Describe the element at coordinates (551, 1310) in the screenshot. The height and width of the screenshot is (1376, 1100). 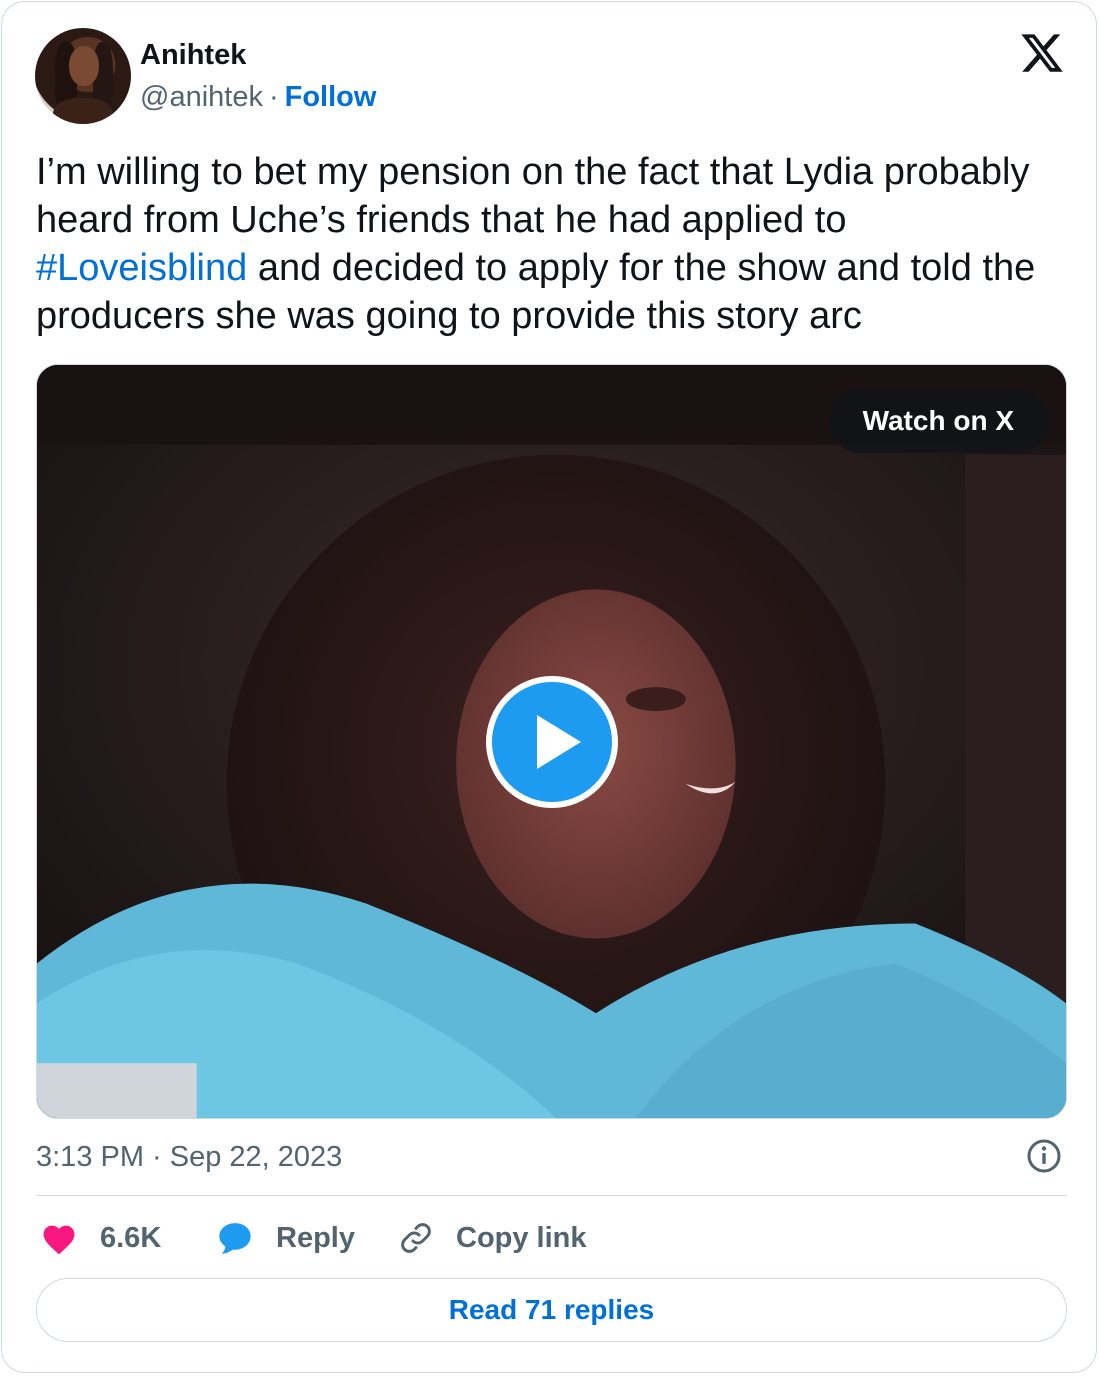
I see `read-replies-button: Read 71 replies` at that location.